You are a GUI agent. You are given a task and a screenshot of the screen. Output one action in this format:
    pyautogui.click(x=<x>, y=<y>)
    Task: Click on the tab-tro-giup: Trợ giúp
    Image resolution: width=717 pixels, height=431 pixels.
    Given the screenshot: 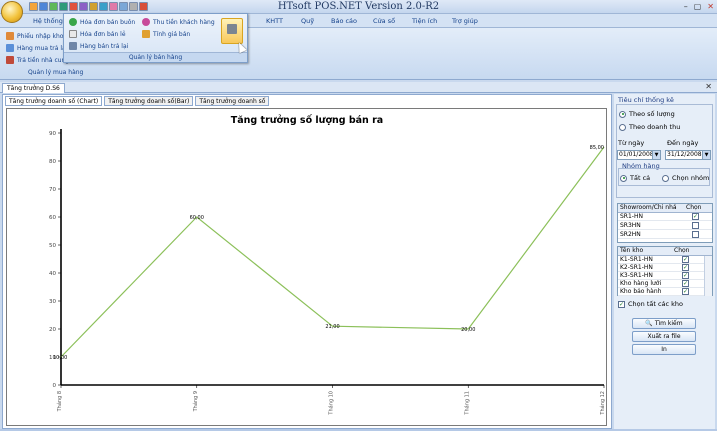 What is the action you would take?
    pyautogui.click(x=465, y=21)
    